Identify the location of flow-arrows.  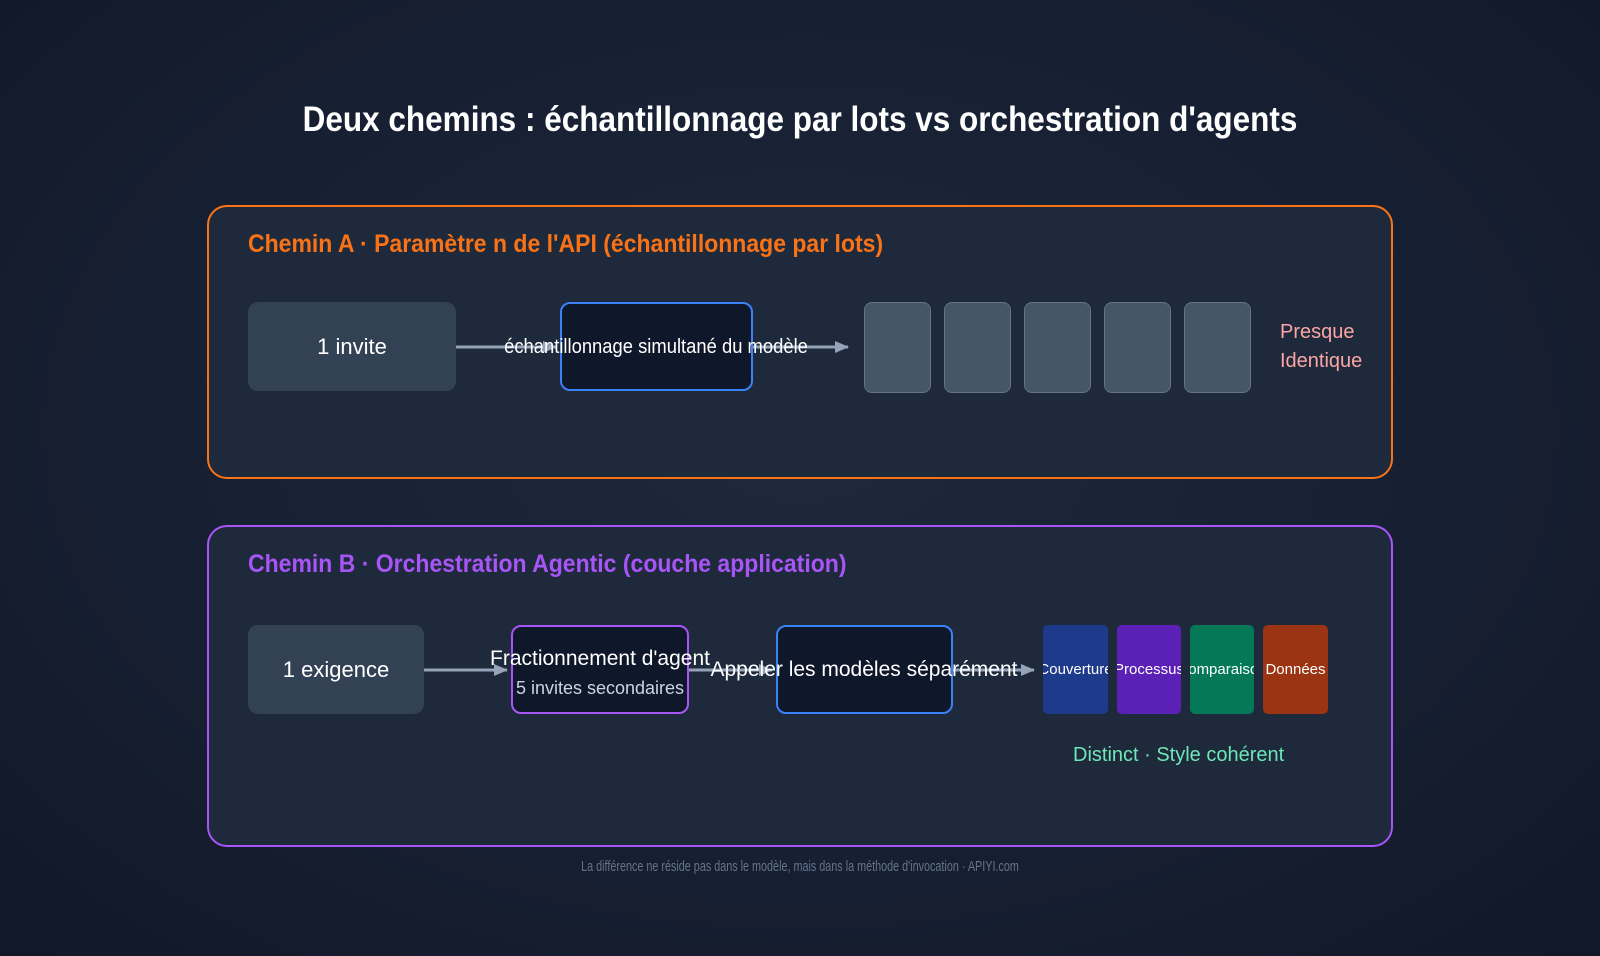
(729, 508).